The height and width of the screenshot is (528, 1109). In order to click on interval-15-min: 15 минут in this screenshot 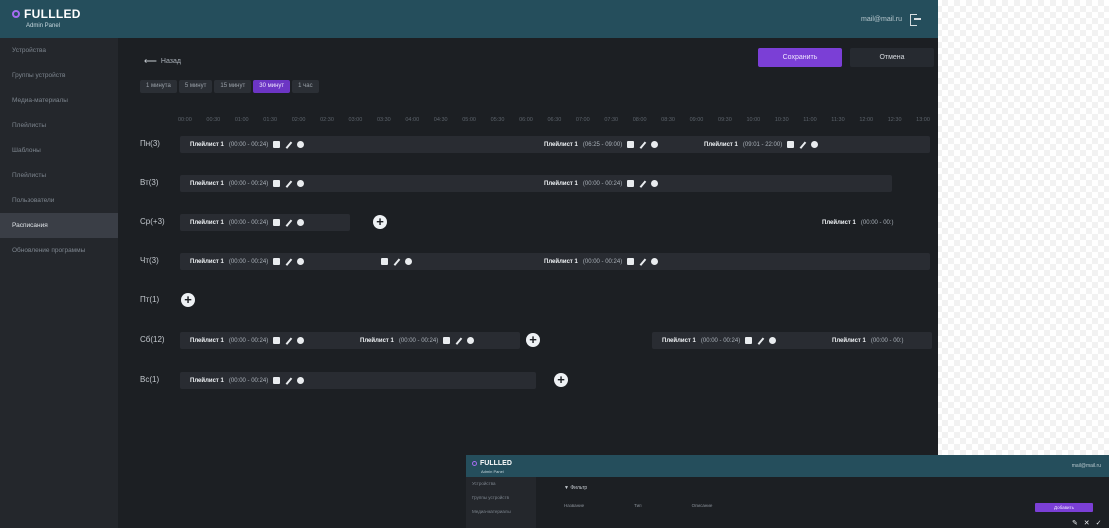, I will do `click(233, 86)`.